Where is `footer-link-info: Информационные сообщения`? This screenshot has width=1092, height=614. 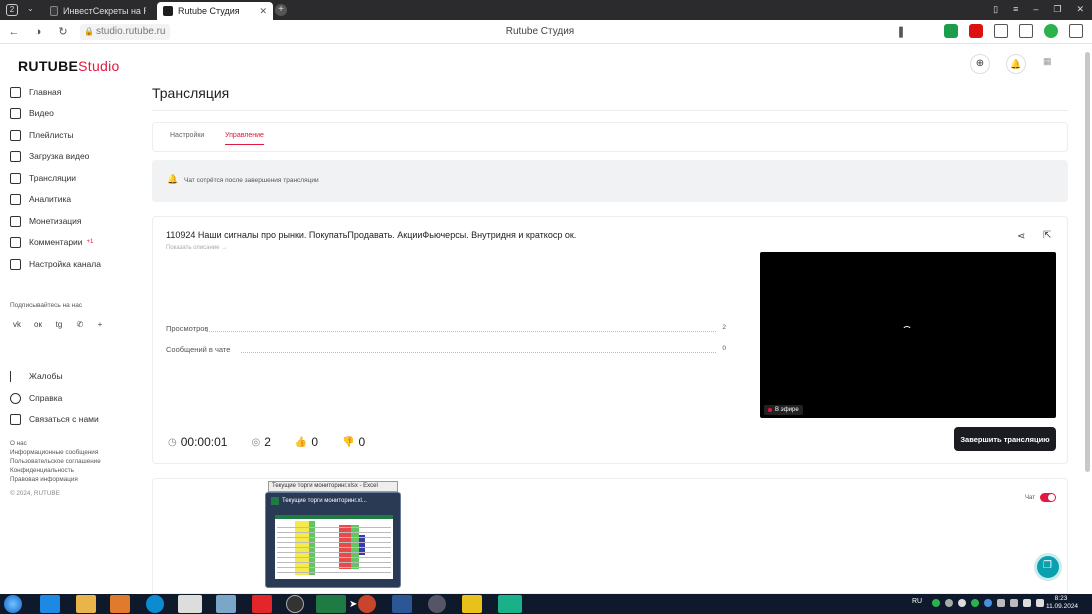
footer-link-info: Информационные сообщения is located at coordinates (54, 452).